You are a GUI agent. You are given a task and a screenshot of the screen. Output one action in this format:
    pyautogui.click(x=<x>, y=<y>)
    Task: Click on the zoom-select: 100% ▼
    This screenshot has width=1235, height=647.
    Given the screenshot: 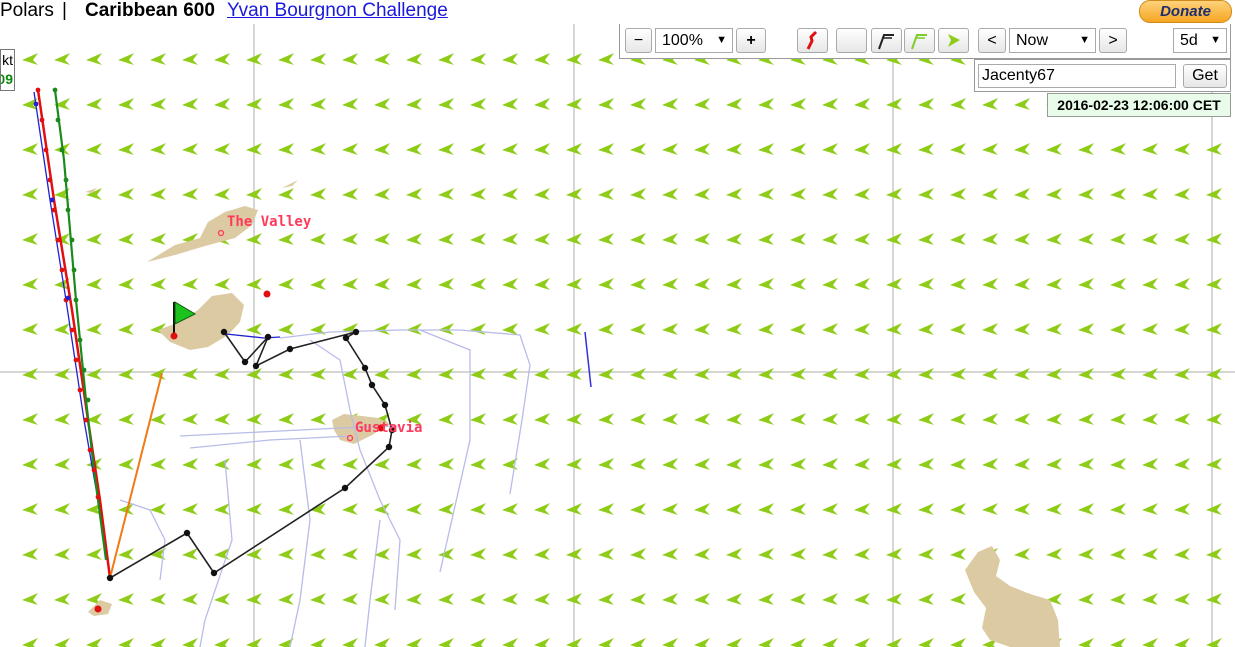 What is the action you would take?
    pyautogui.click(x=694, y=40)
    